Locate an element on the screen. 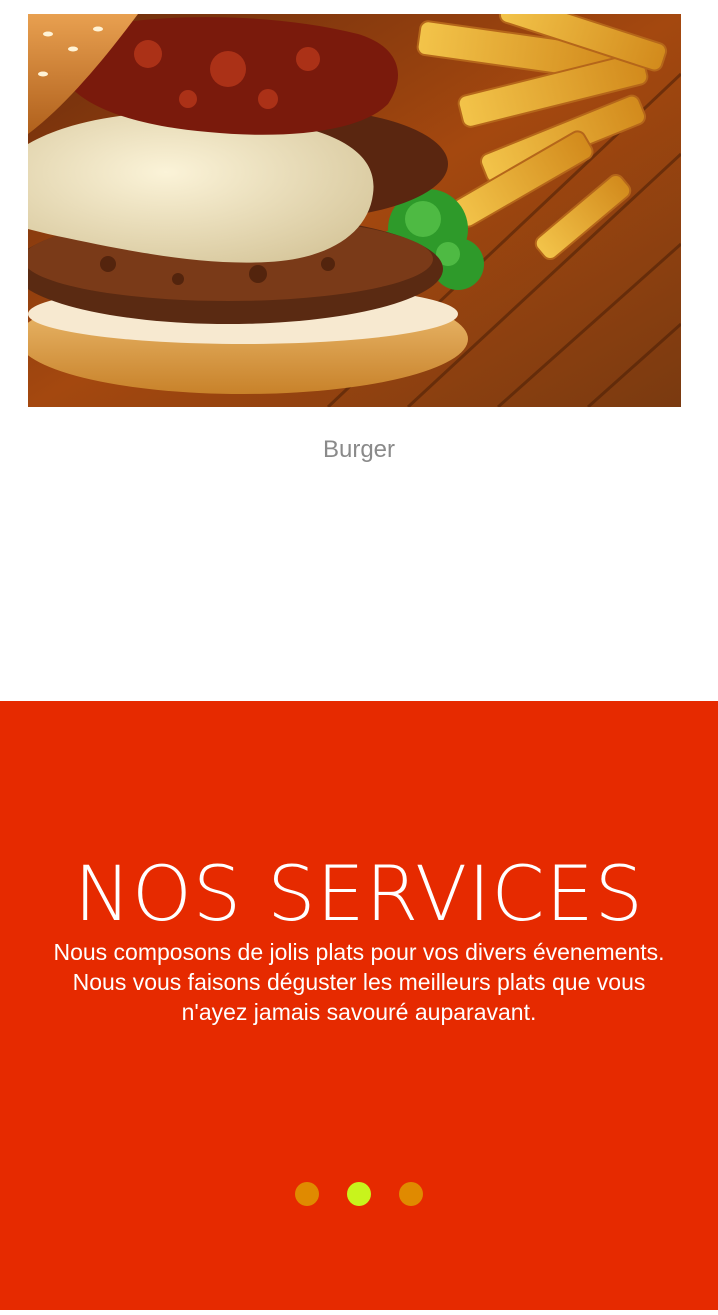  image-caption: Burger is located at coordinates (359, 449).